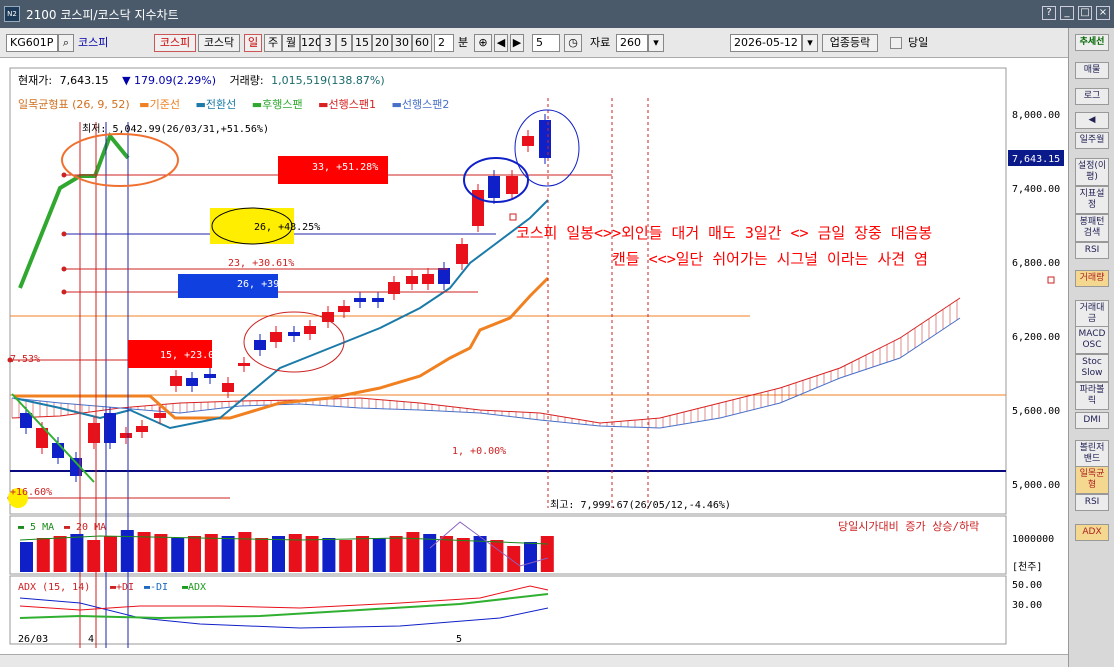 The image size is (1114, 667). Describe the element at coordinates (102, 14) in the screenshot. I see `window-title: 2100 코스피/코스닥 지수차트` at that location.